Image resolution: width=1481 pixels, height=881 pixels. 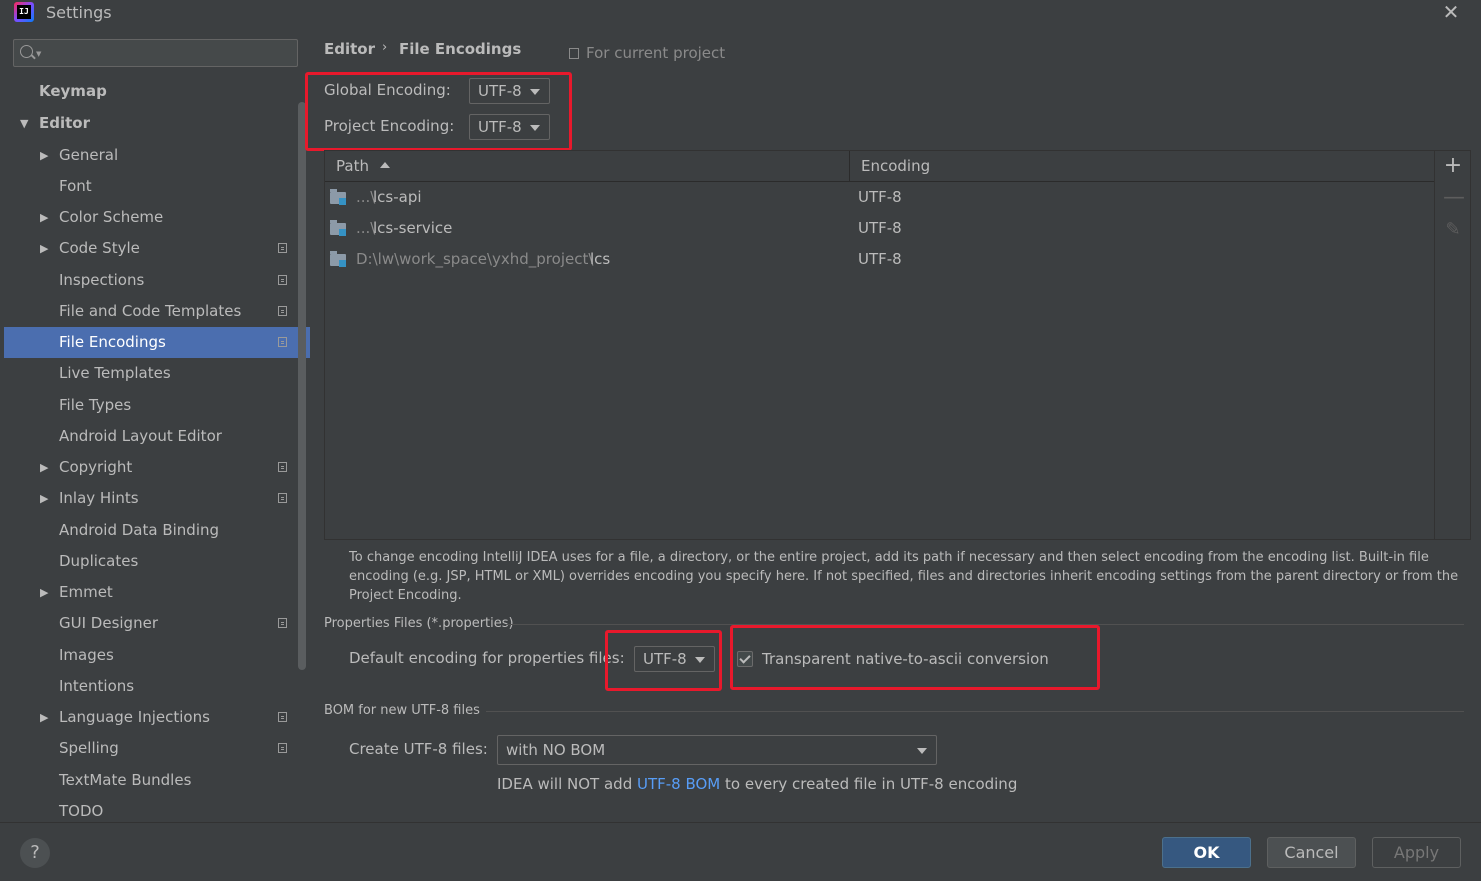 What do you see at coordinates (155, 53) in the screenshot?
I see `settings-search-input: ▼` at bounding box center [155, 53].